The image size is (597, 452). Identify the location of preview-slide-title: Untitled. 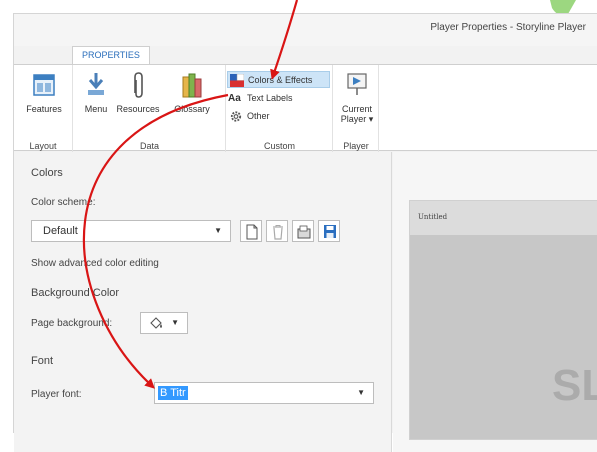
(433, 217).